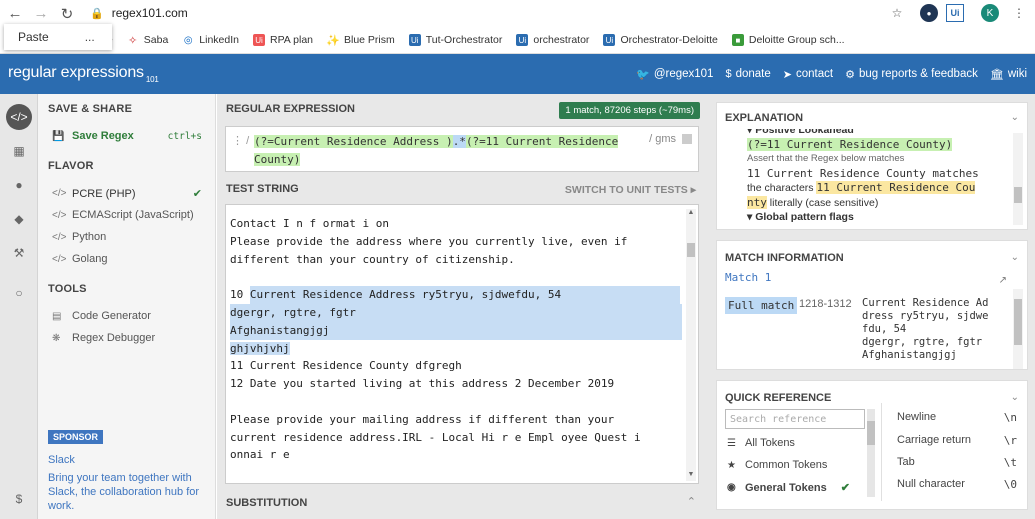  Describe the element at coordinates (778, 398) in the screenshot. I see `quick-reference-heading: QUICK REFERENCE` at that location.